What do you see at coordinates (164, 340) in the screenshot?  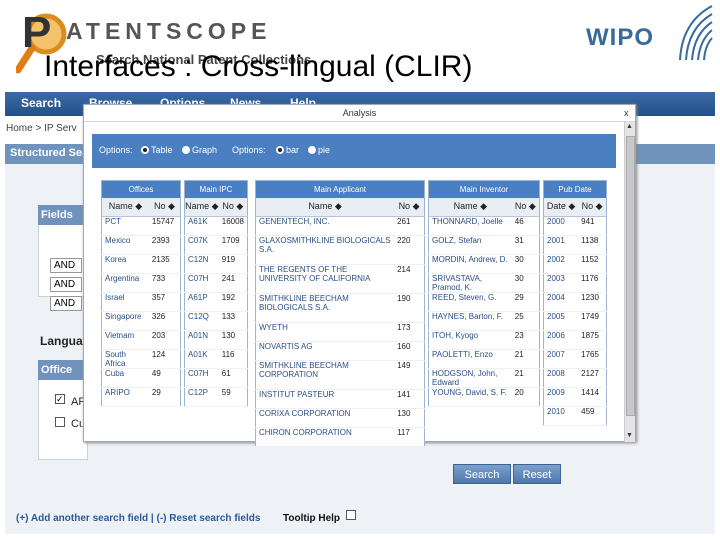 I see `offices-count: 203` at bounding box center [164, 340].